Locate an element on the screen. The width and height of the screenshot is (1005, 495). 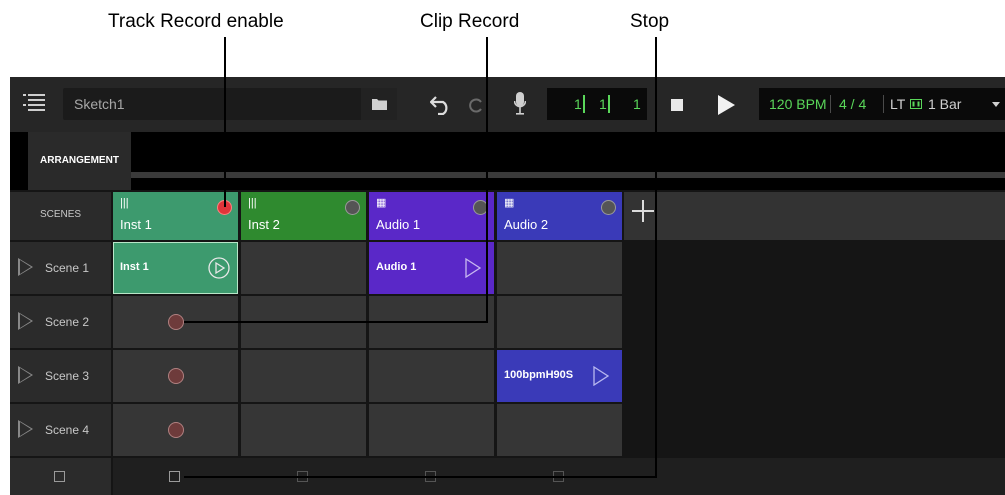
stop-all-button is located at coordinates (59, 476).